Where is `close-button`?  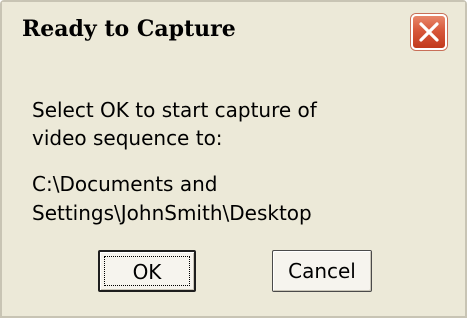 close-button is located at coordinates (429, 32).